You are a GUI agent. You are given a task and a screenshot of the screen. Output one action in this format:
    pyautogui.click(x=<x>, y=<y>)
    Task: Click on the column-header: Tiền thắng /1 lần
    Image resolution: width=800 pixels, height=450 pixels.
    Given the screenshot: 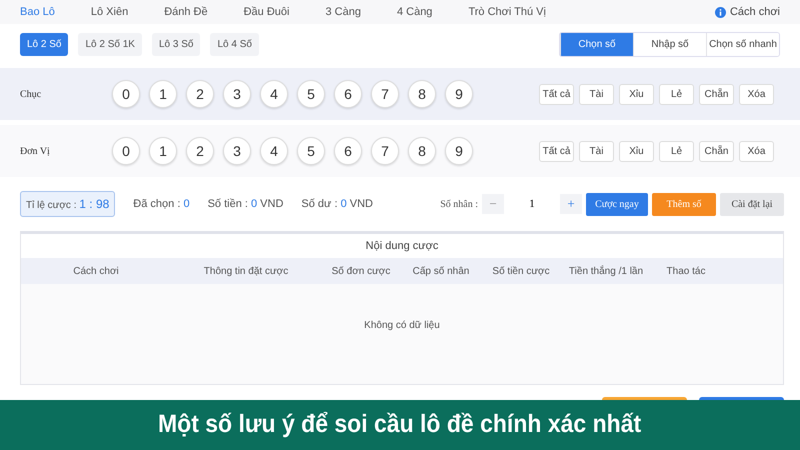 What is the action you would take?
    pyautogui.click(x=606, y=271)
    